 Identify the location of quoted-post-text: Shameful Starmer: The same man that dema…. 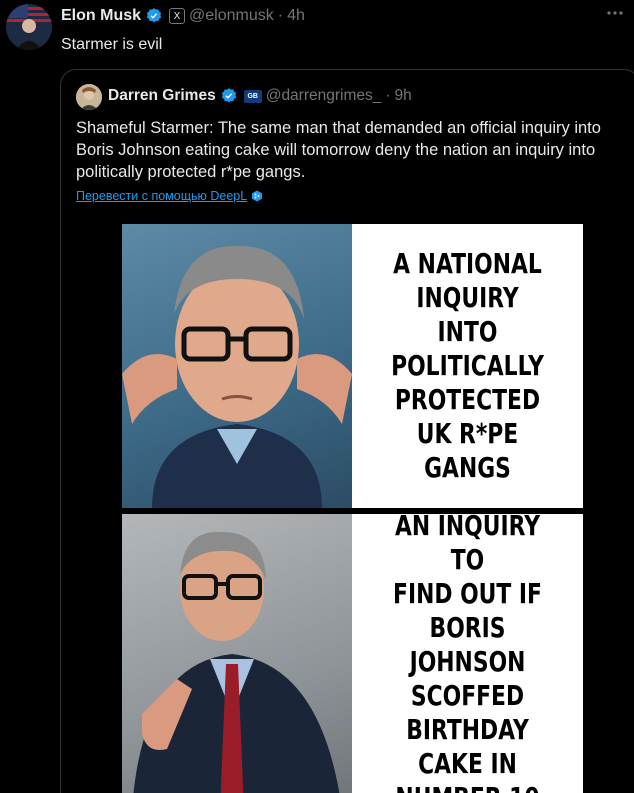
(338, 150).